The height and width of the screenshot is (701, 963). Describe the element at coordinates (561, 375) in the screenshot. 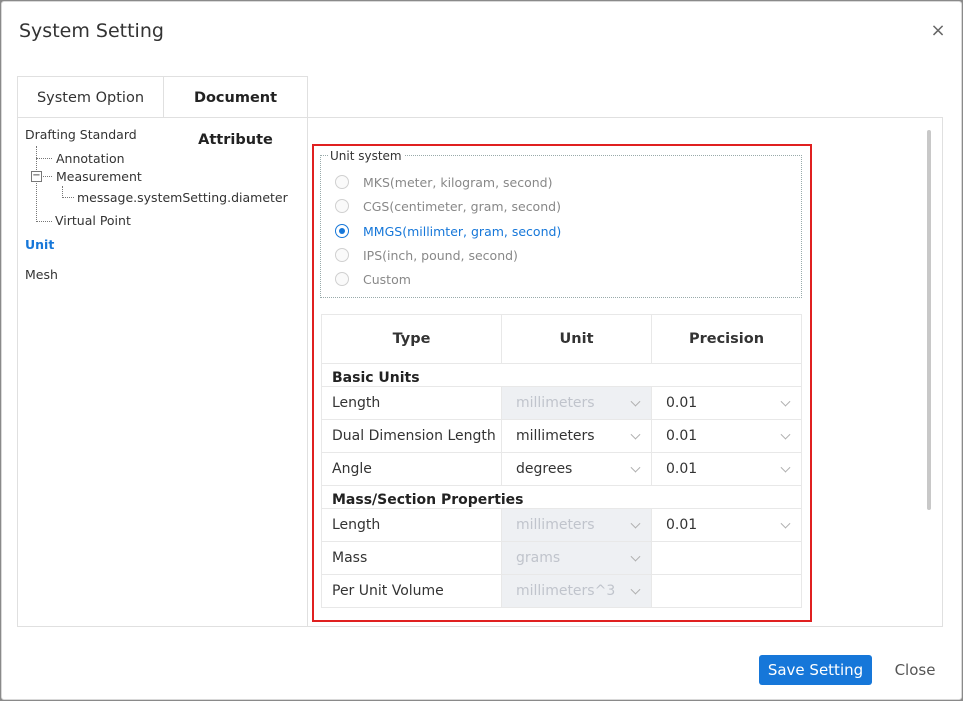

I see `group-basic-units: Basic Units` at that location.